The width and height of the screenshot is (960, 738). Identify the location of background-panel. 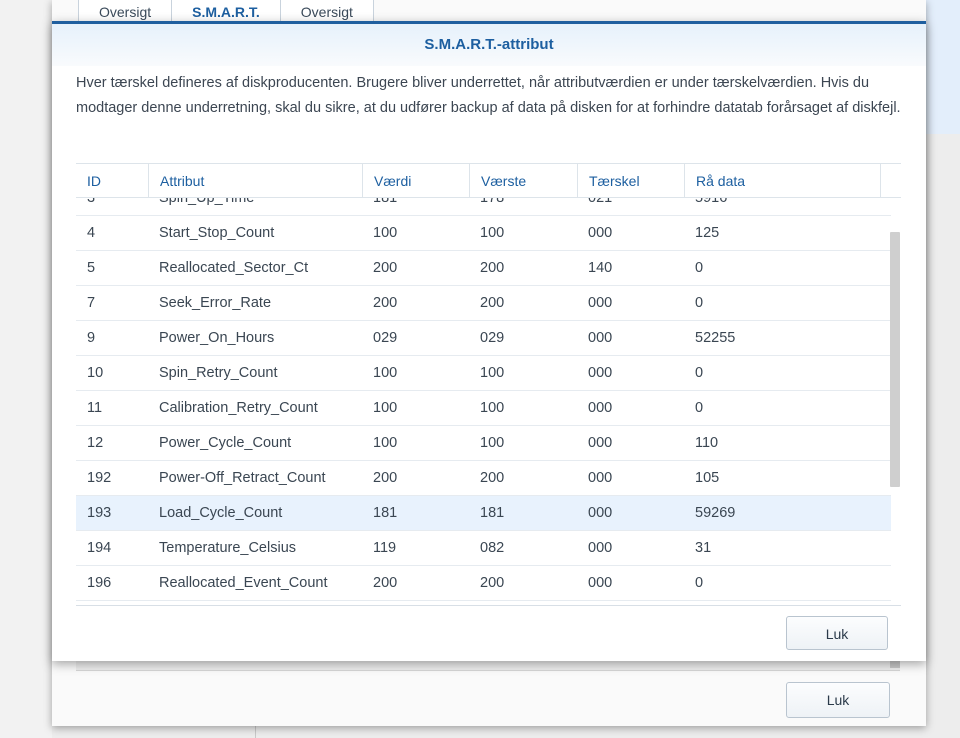
(943, 67).